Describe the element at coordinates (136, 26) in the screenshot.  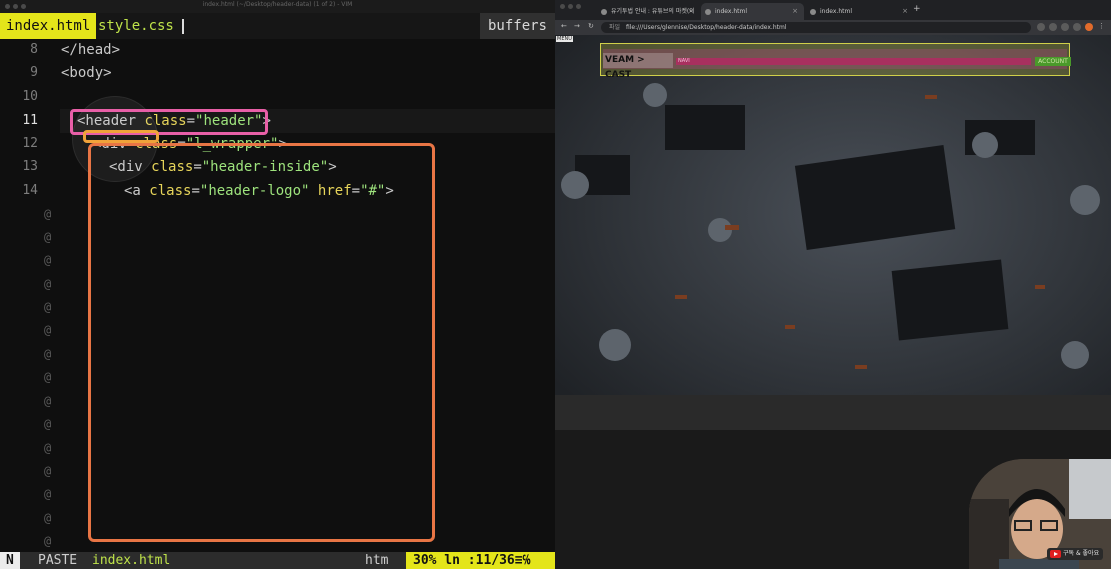
I see `tab-style-css: style.css` at that location.